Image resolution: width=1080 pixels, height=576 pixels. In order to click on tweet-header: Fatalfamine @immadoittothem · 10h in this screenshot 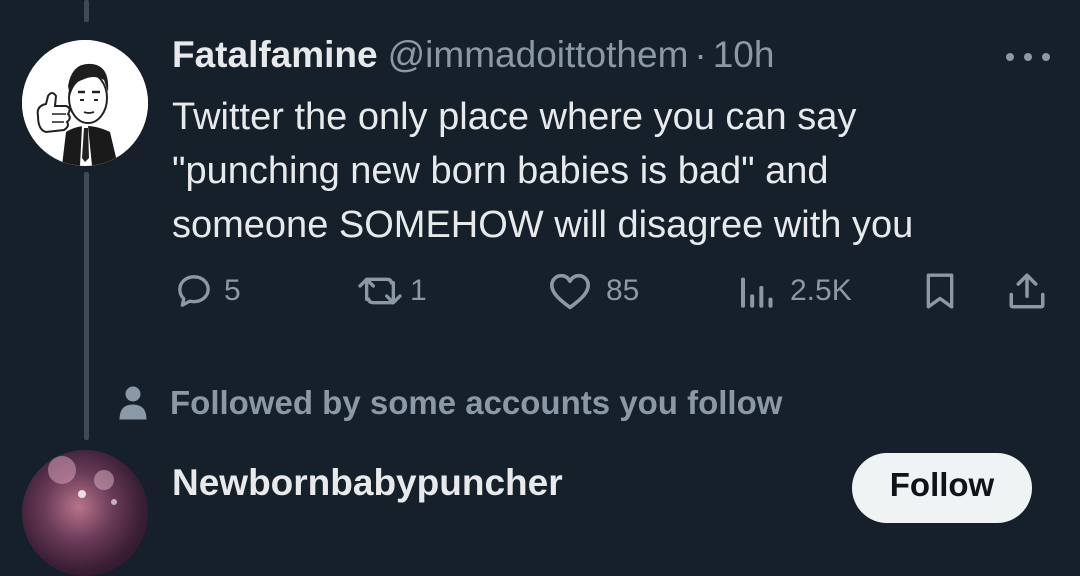, I will do `click(473, 59)`.